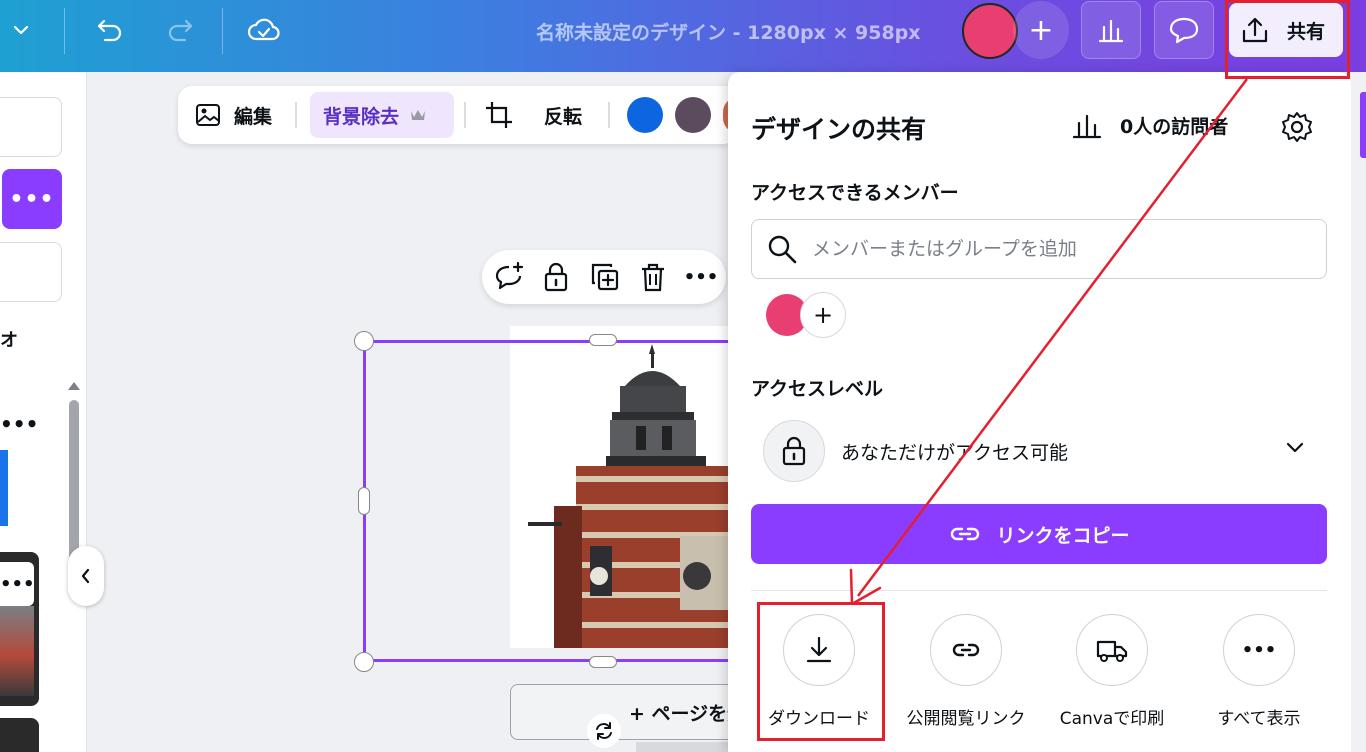 This screenshot has height=752, width=1366. What do you see at coordinates (32, 199) in the screenshot?
I see `more-options-button: •••` at bounding box center [32, 199].